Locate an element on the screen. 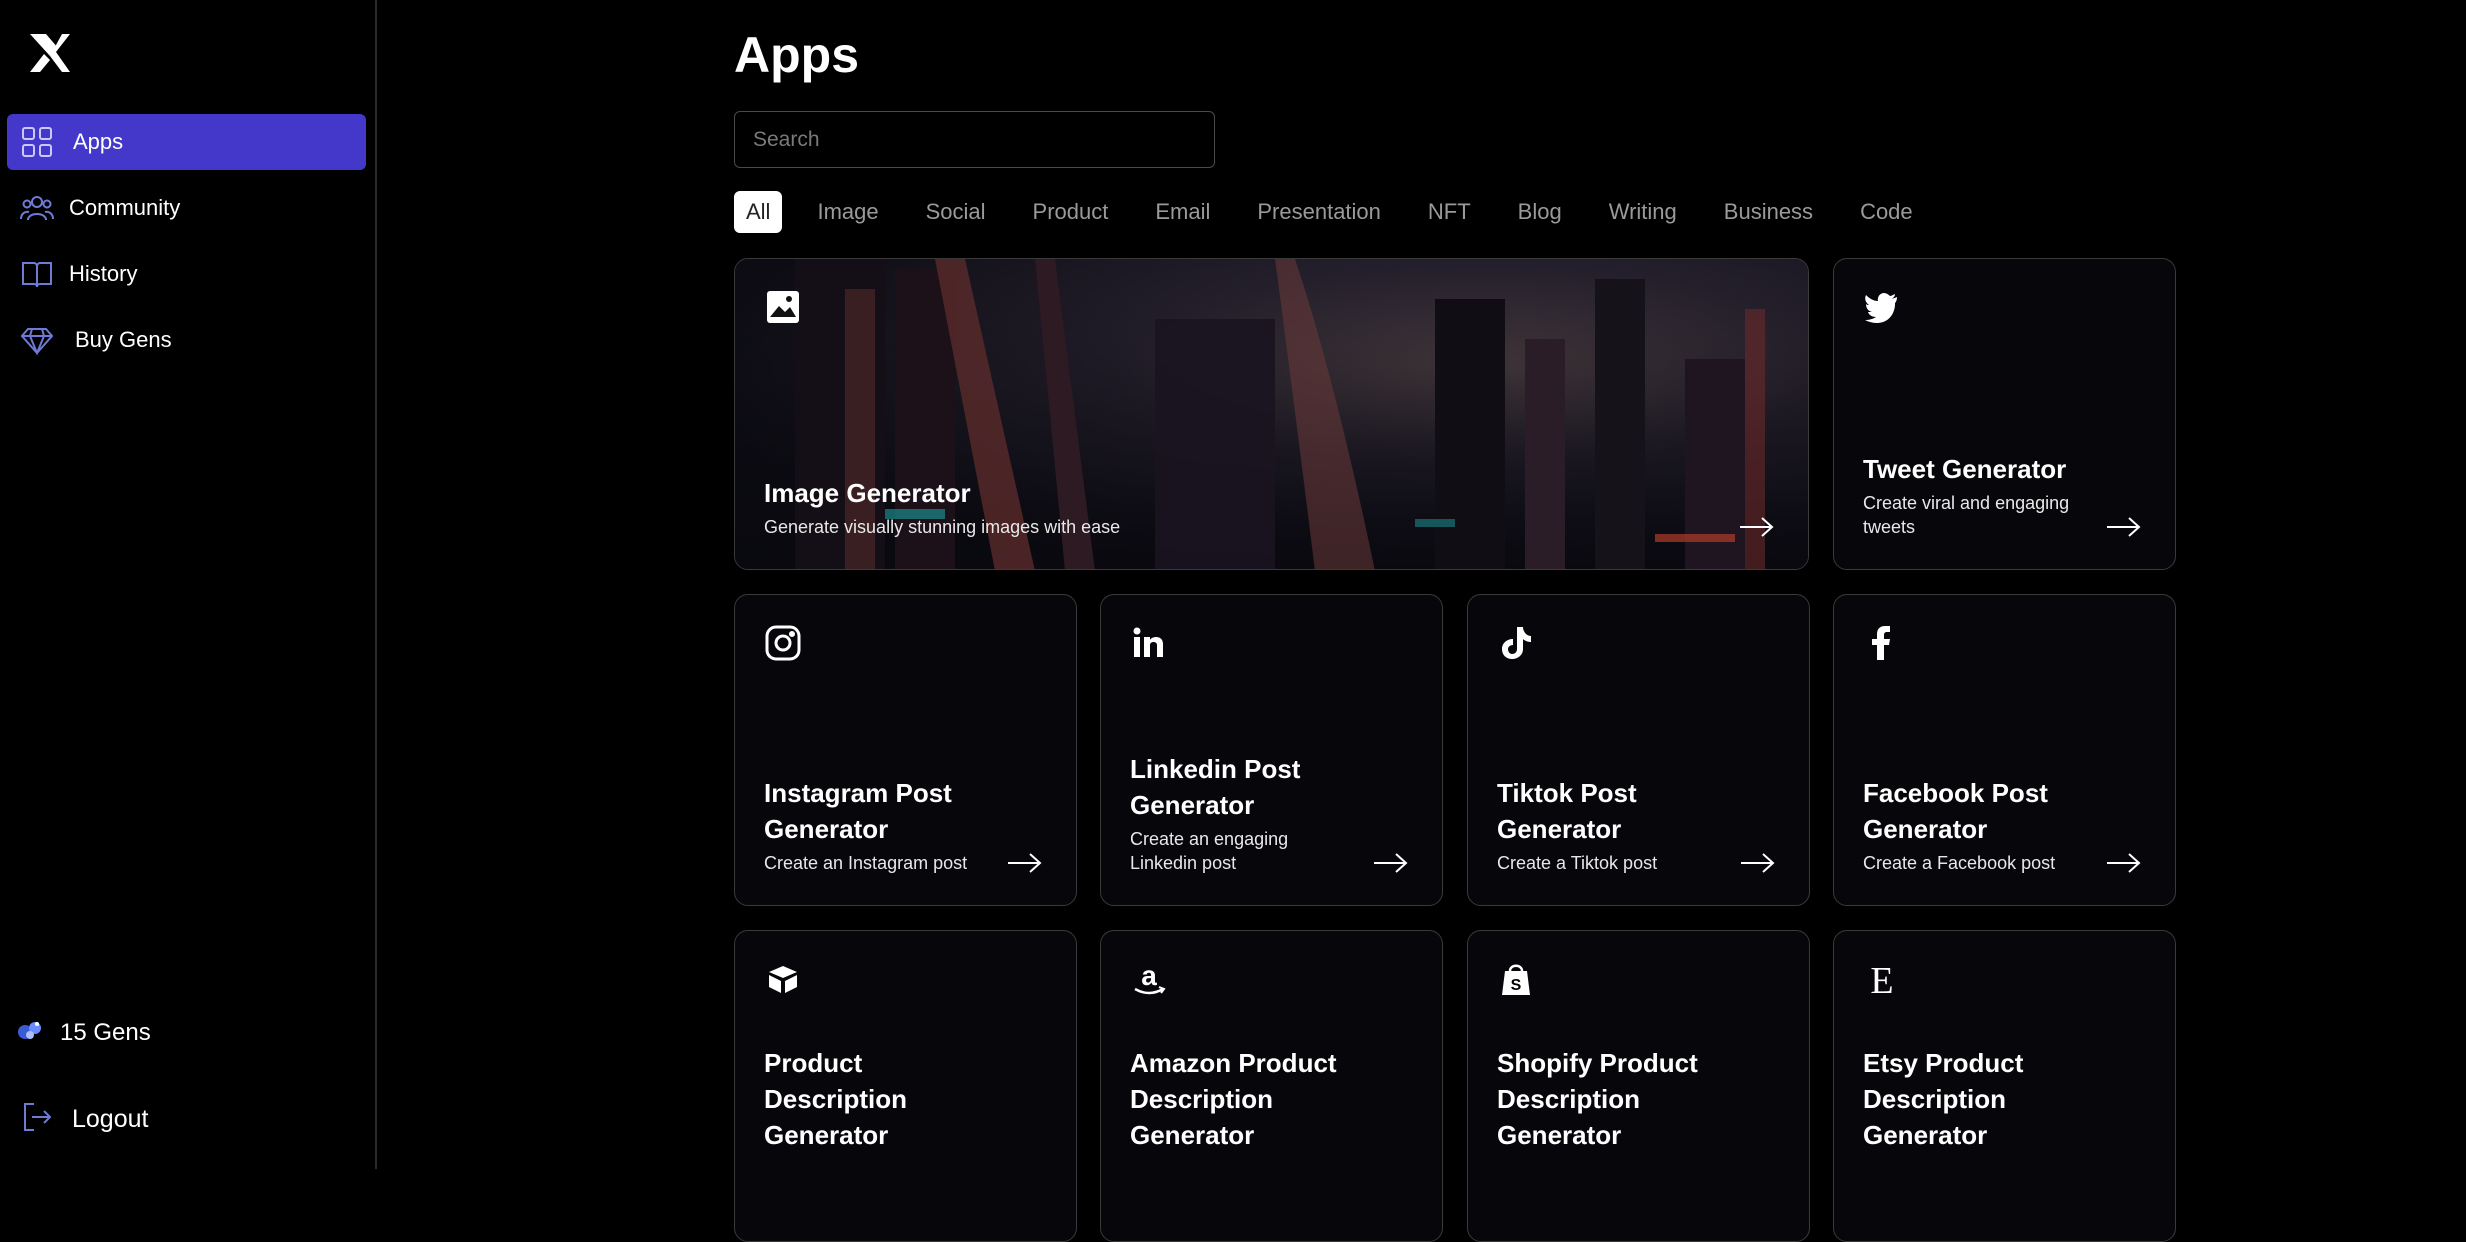 This screenshot has width=2466, height=1242. tab-nft: NFT is located at coordinates (1449, 212).